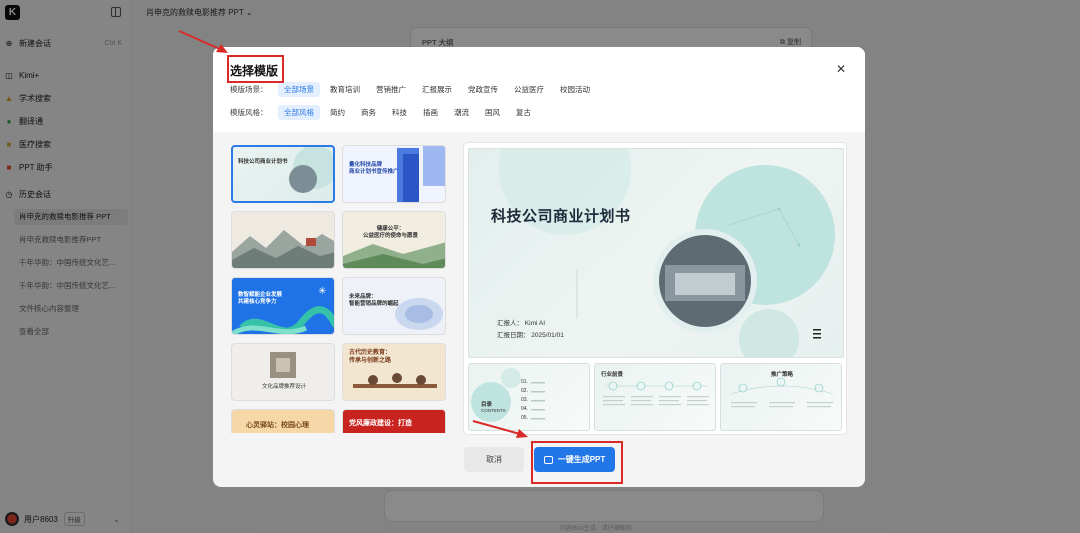  I want to click on template-title: 古代历史教育： 传承与创新之路, so click(370, 357).